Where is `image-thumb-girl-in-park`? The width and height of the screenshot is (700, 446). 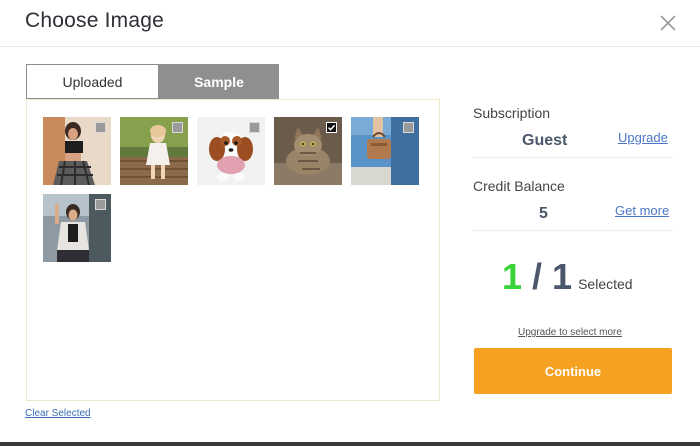
image-thumb-girl-in-park is located at coordinates (154, 151).